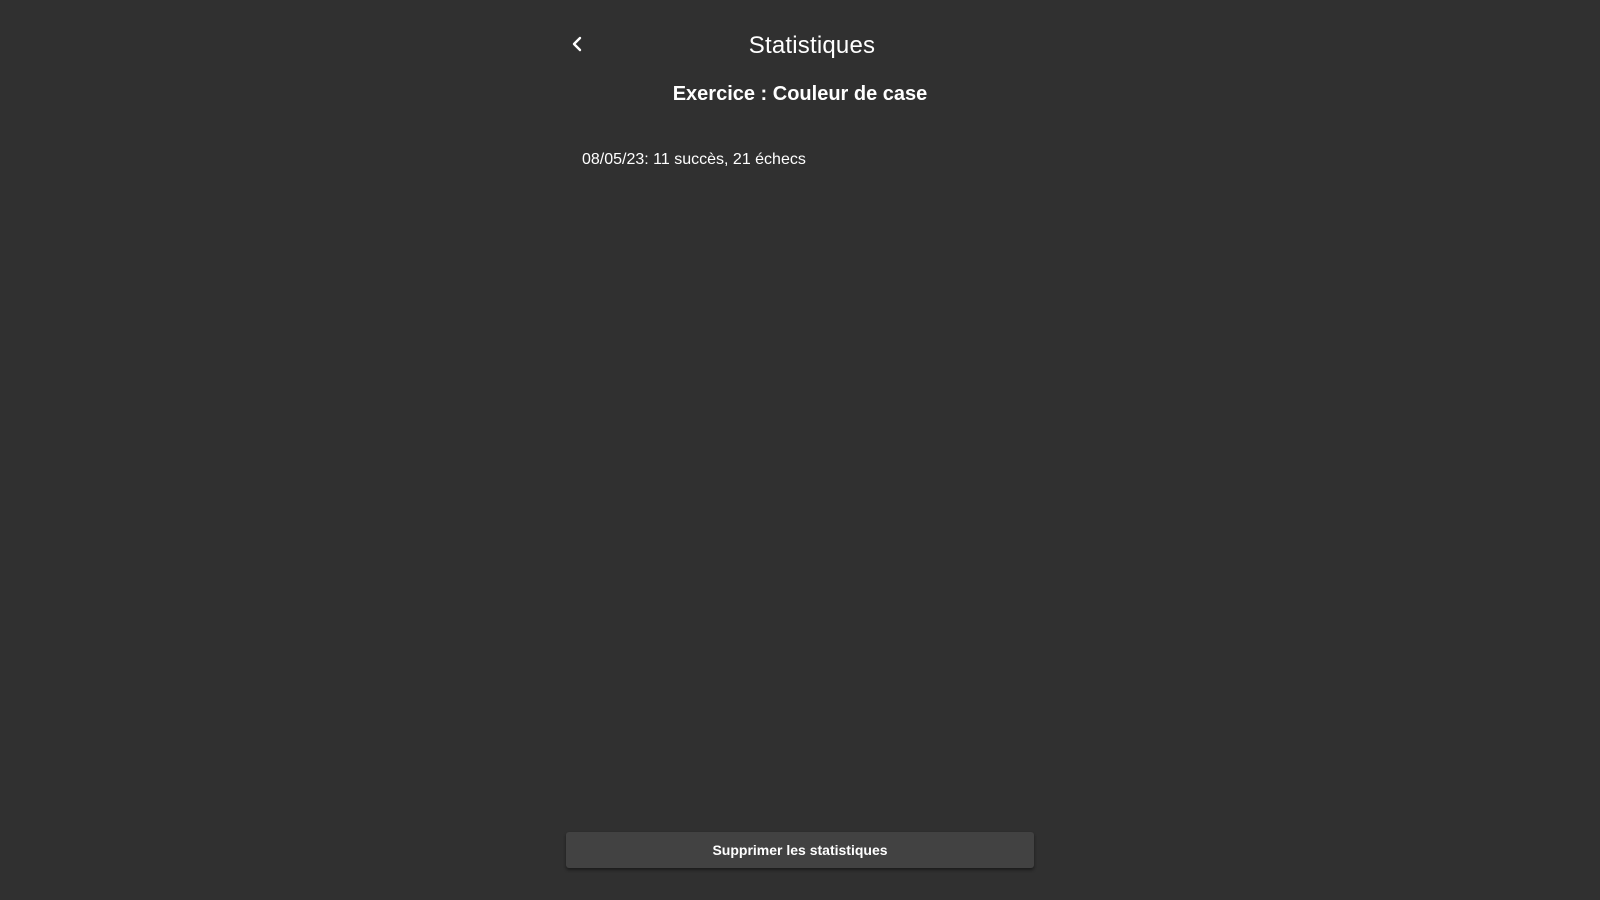 The height and width of the screenshot is (900, 1600). Describe the element at coordinates (800, 850) in the screenshot. I see `delete-statistics-button: Supprimer les statistiques` at that location.